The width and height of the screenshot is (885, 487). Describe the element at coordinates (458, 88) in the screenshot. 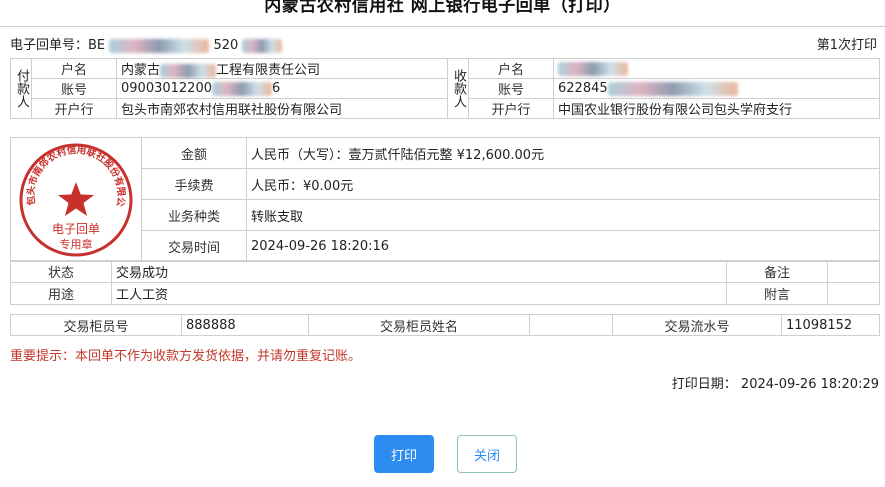

I see `payee-side-label: 收款人` at that location.